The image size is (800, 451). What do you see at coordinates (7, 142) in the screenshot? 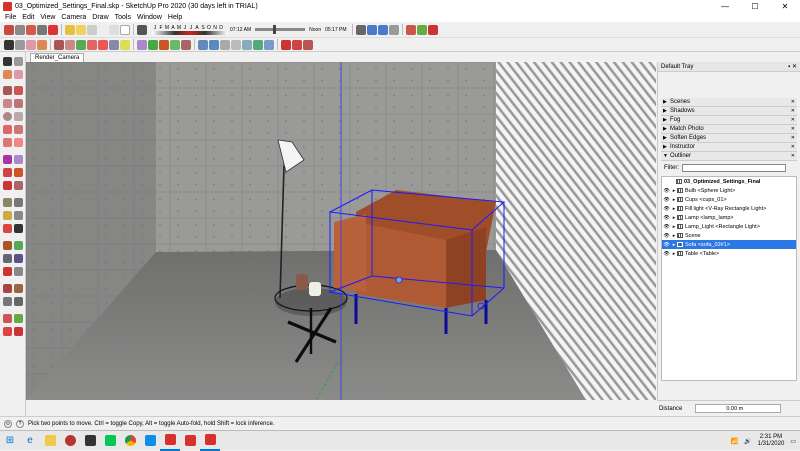
I see `three-point-arc-tool-icon` at bounding box center [7, 142].